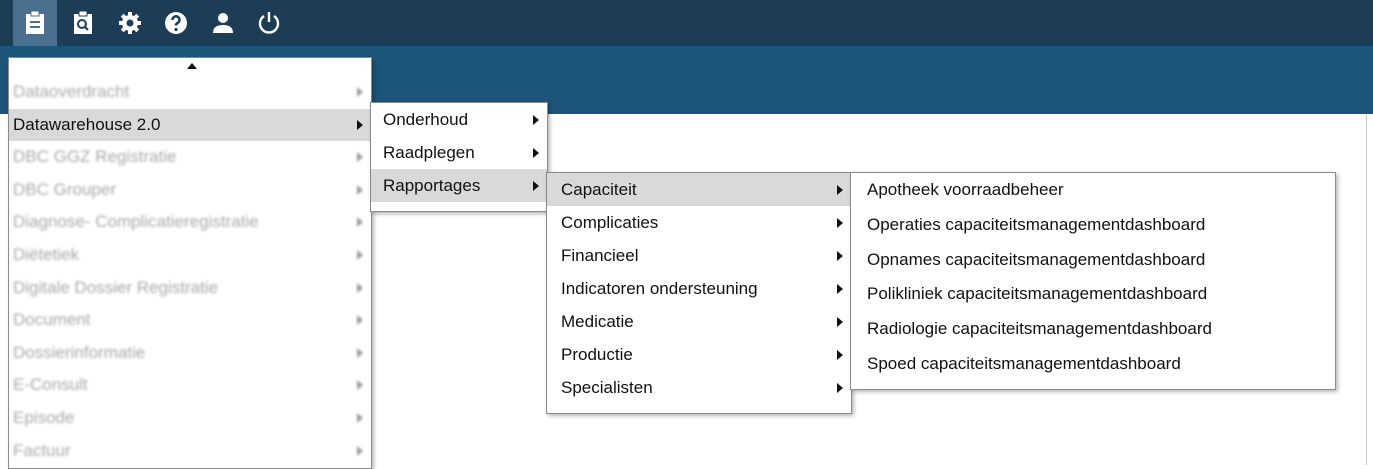 The height and width of the screenshot is (469, 1373). I want to click on menu-item-label: Complicaties, so click(610, 222).